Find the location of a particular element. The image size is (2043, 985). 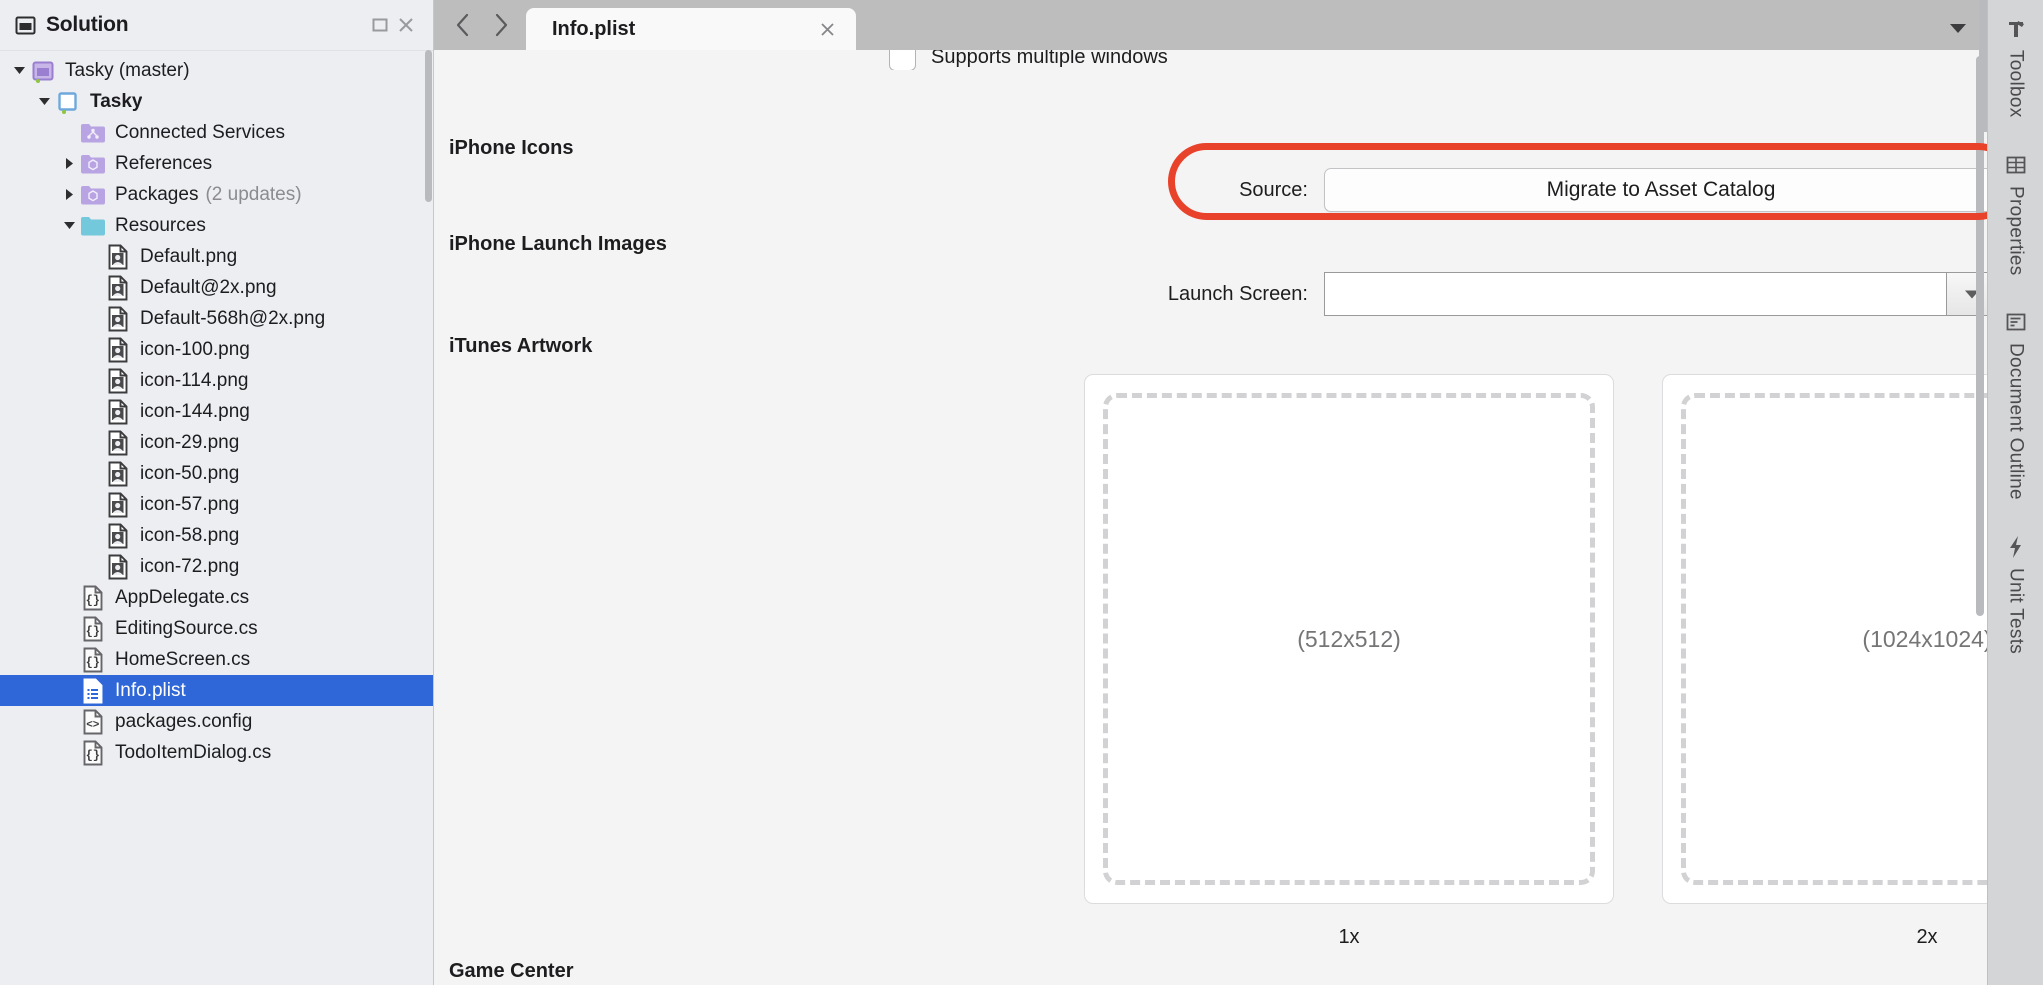

tree-item-label: AppDelegate.cs is located at coordinates (182, 597).